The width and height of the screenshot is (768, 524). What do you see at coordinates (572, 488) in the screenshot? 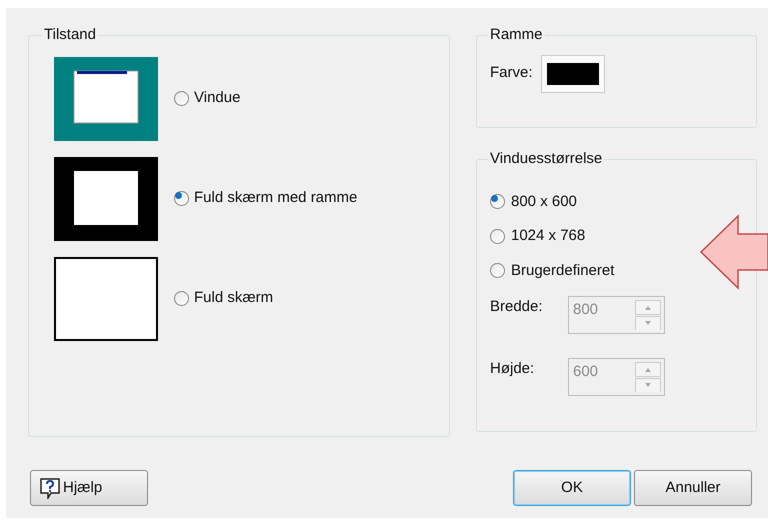
I see `ok-button: OK` at bounding box center [572, 488].